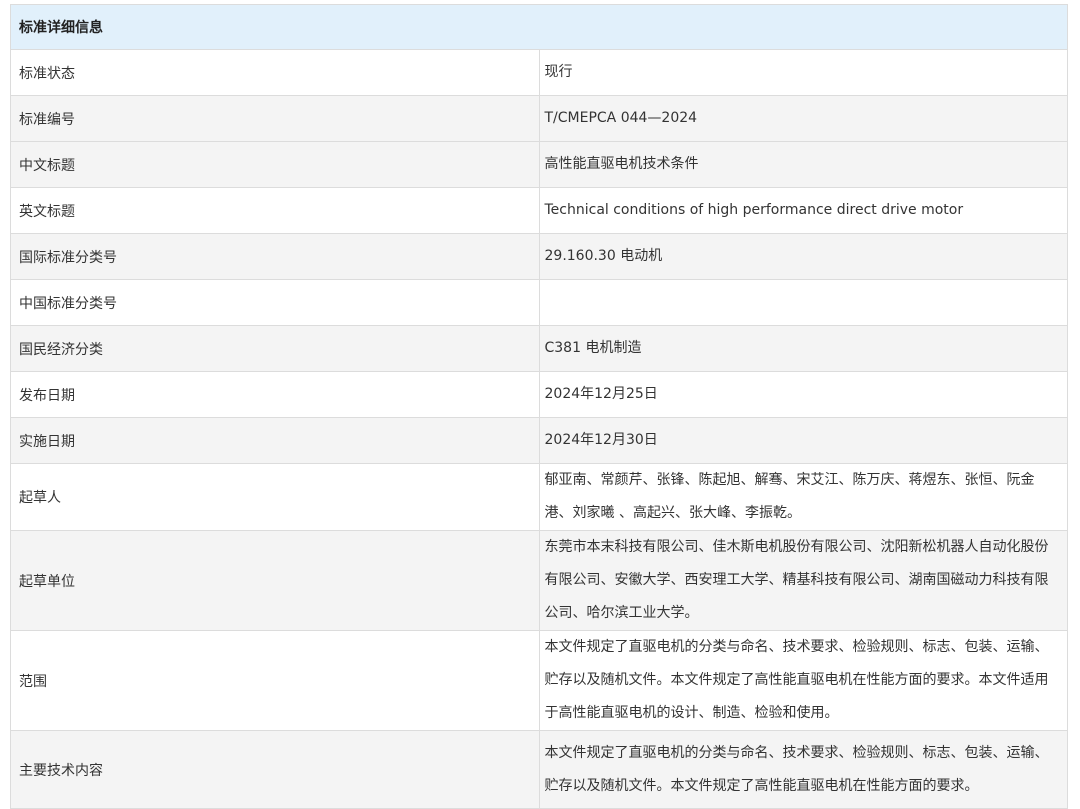  I want to click on row-label: 英文标题, so click(275, 210).